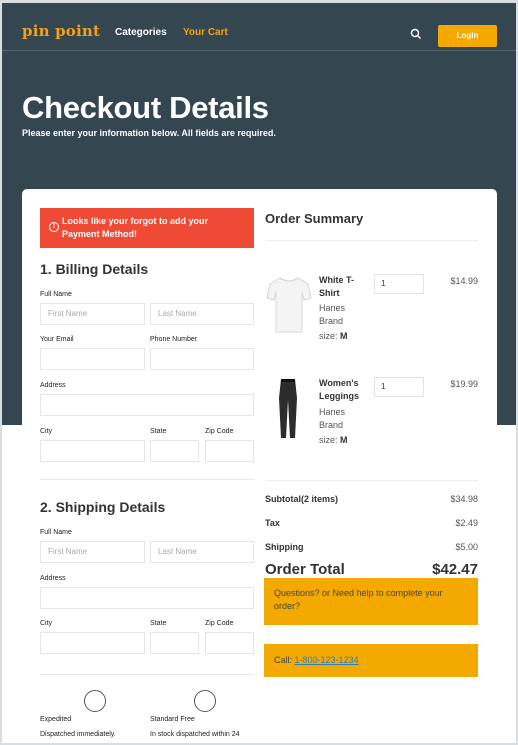 The height and width of the screenshot is (745, 518). Describe the element at coordinates (219, 623) in the screenshot. I see `shipping-zip-label: Zip Code` at that location.